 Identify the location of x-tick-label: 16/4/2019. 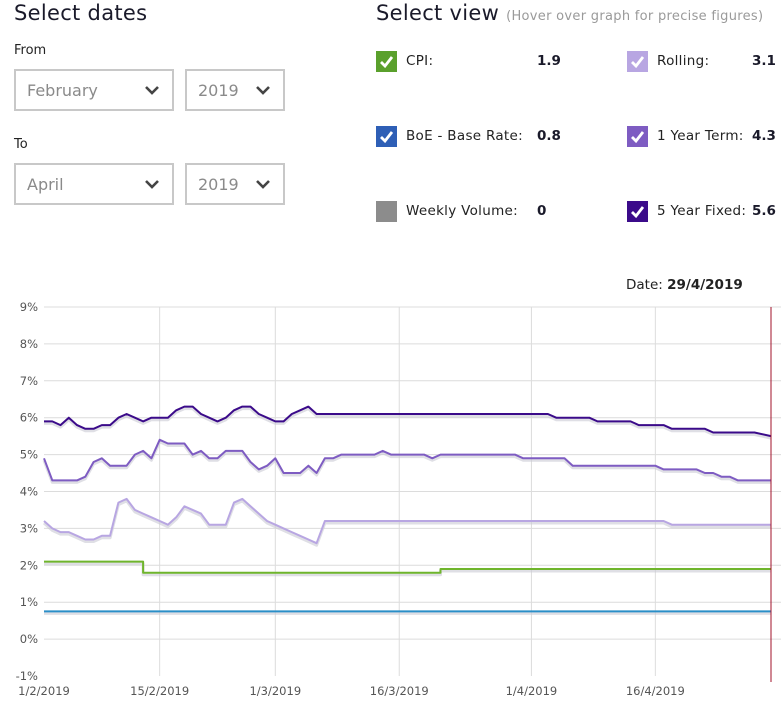
(655, 691).